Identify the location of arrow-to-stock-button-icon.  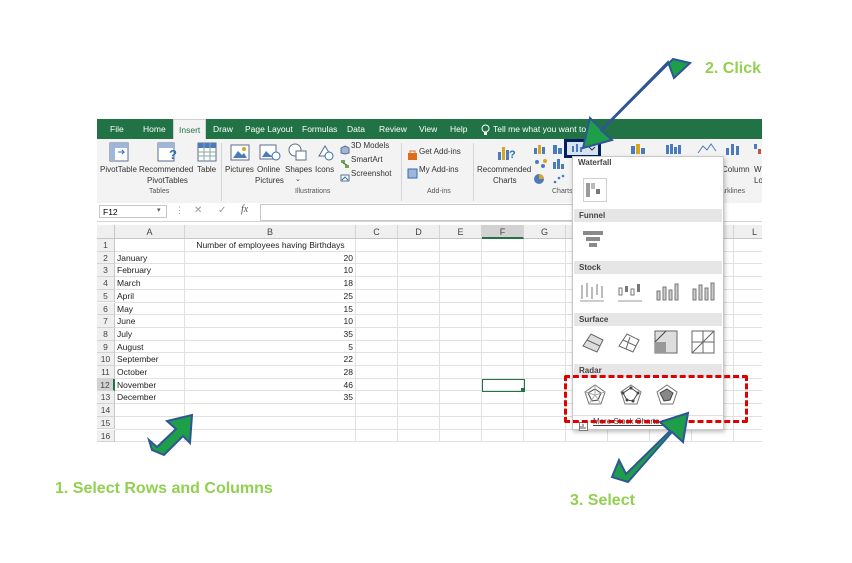
(637, 103).